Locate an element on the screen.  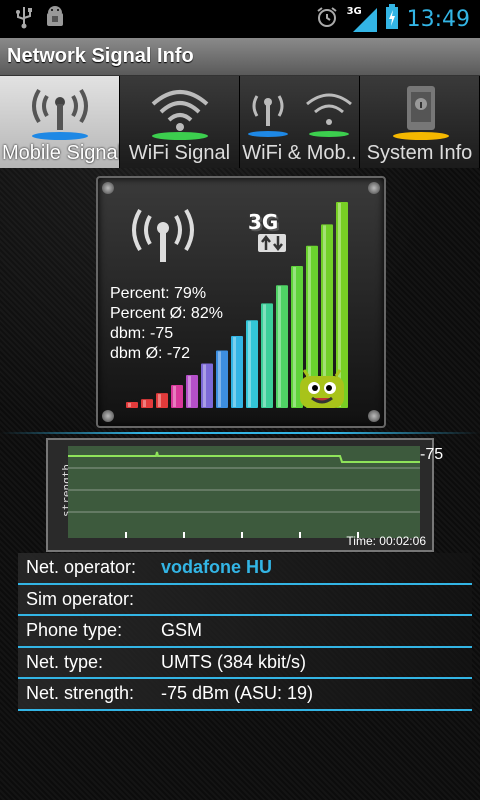
wifi-mobile-icon is located at coordinates (299, 112).